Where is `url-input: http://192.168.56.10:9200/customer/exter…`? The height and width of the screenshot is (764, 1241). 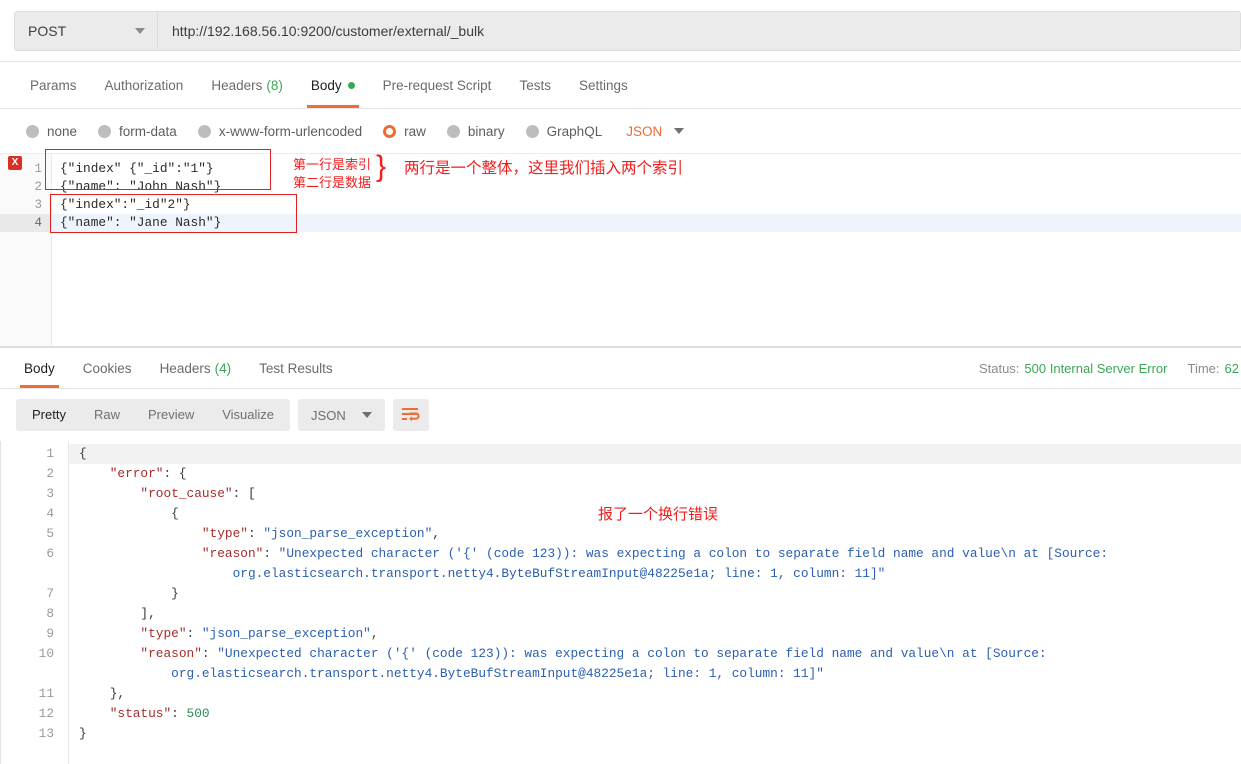
url-input: http://192.168.56.10:9200/customer/exter… is located at coordinates (699, 30).